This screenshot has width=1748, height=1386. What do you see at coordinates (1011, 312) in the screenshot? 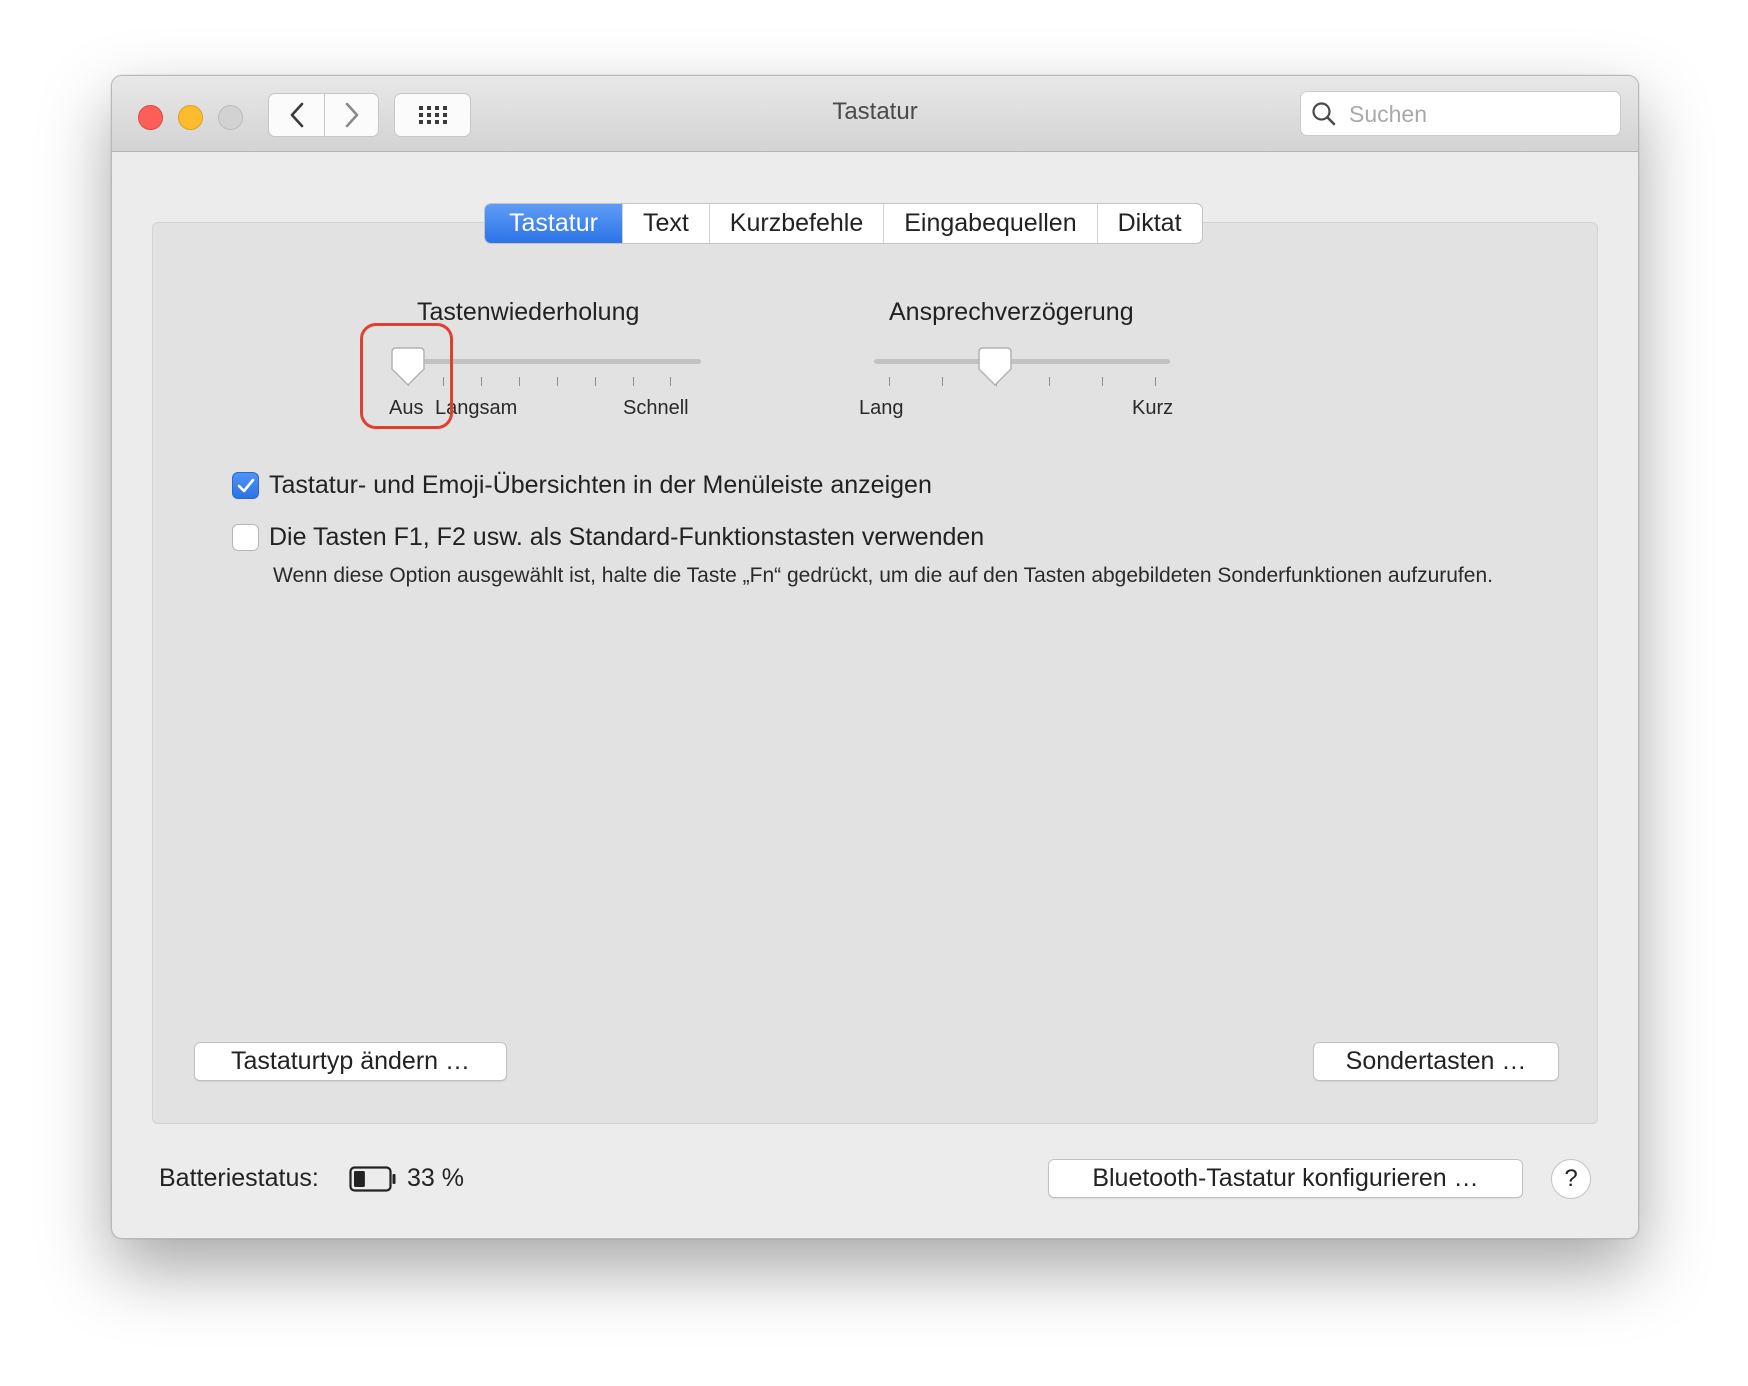
I see `delay-until-repeat-title: Ansprechverzögerung` at bounding box center [1011, 312].